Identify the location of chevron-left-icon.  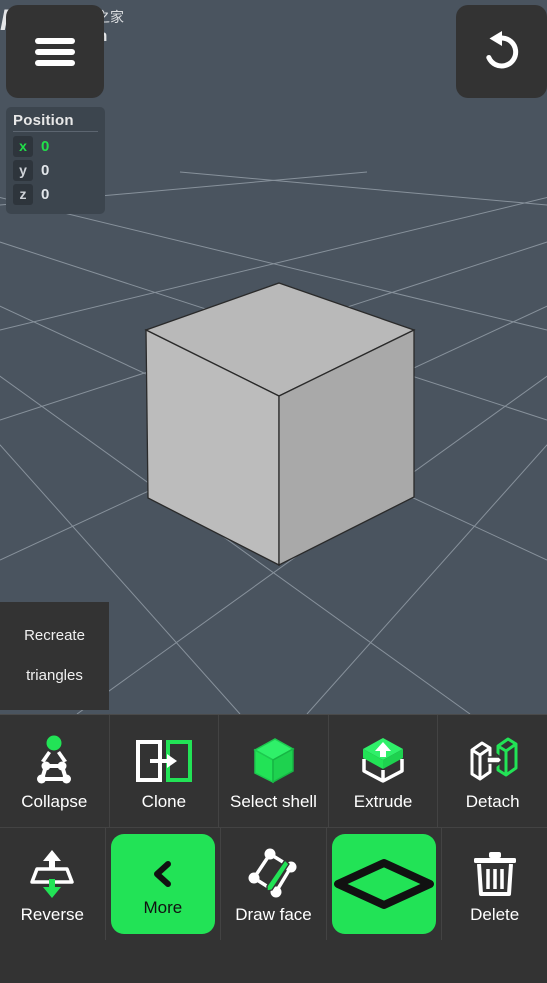
(163, 874).